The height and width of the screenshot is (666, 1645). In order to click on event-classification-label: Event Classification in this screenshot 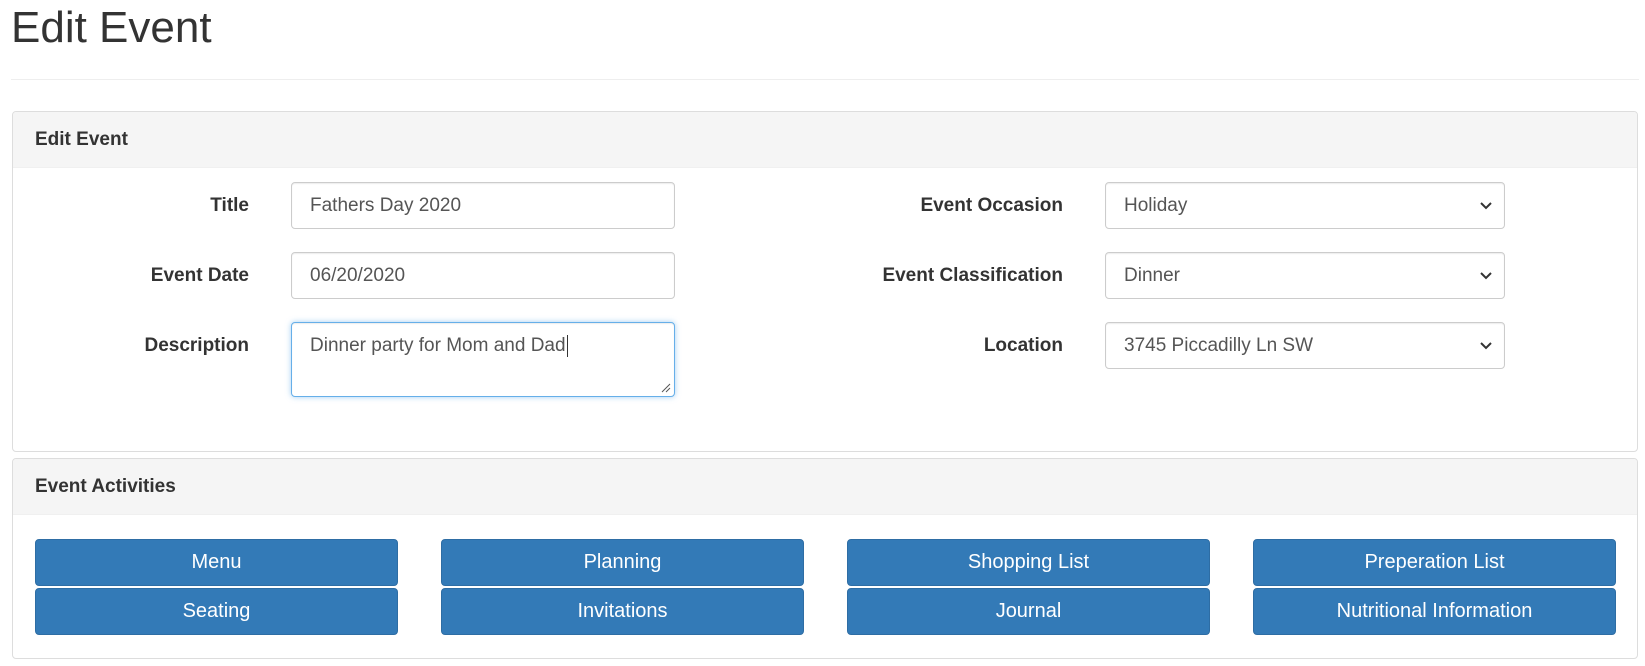, I will do `click(972, 275)`.